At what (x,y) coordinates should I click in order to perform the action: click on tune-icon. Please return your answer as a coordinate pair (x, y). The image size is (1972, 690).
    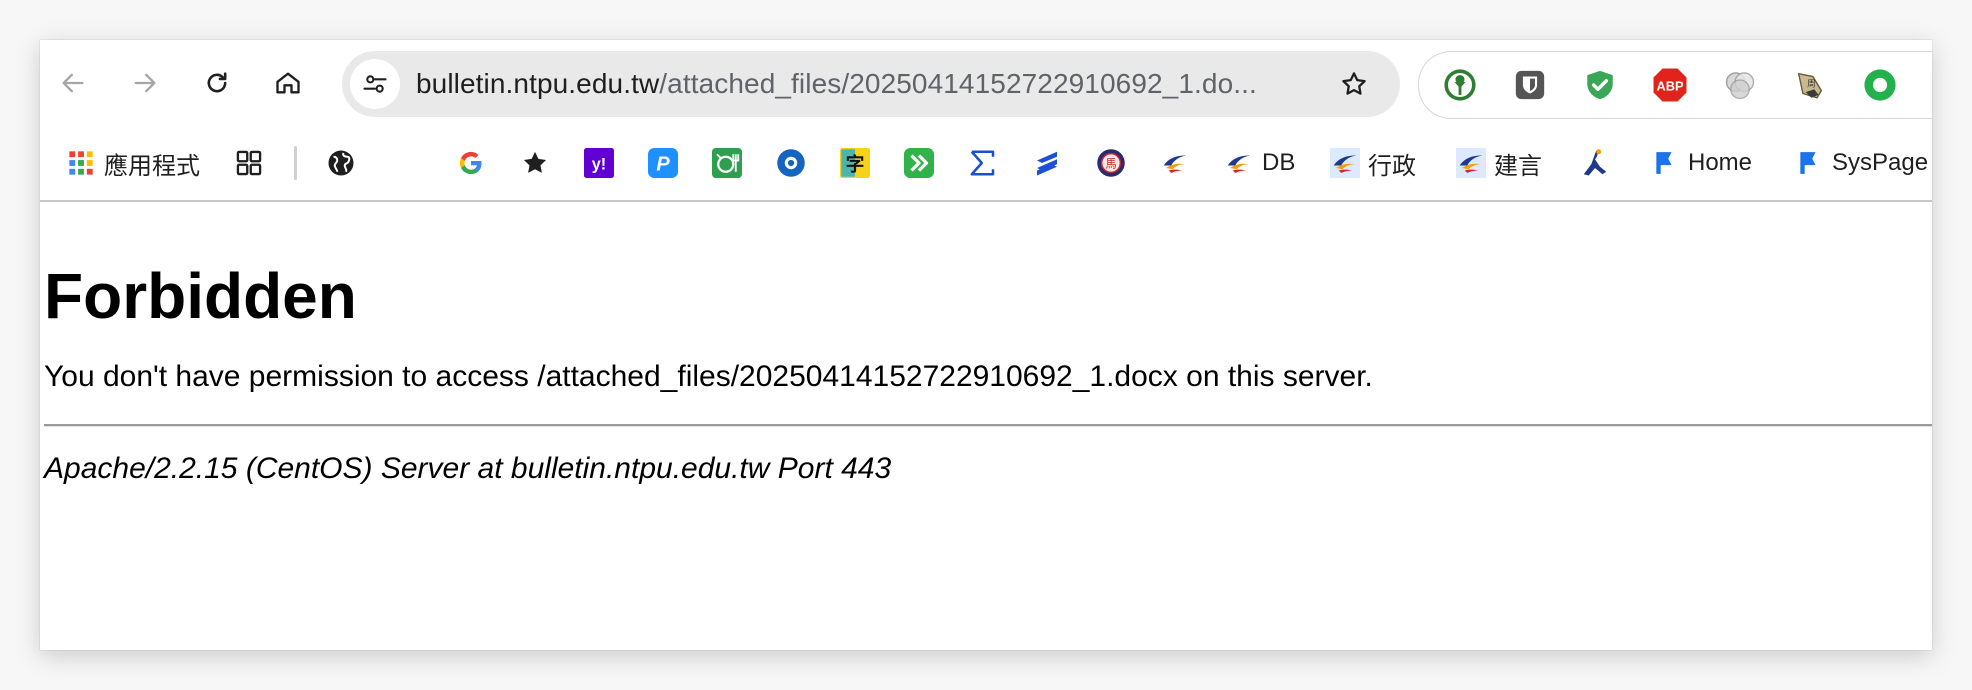
    Looking at the image, I should click on (375, 84).